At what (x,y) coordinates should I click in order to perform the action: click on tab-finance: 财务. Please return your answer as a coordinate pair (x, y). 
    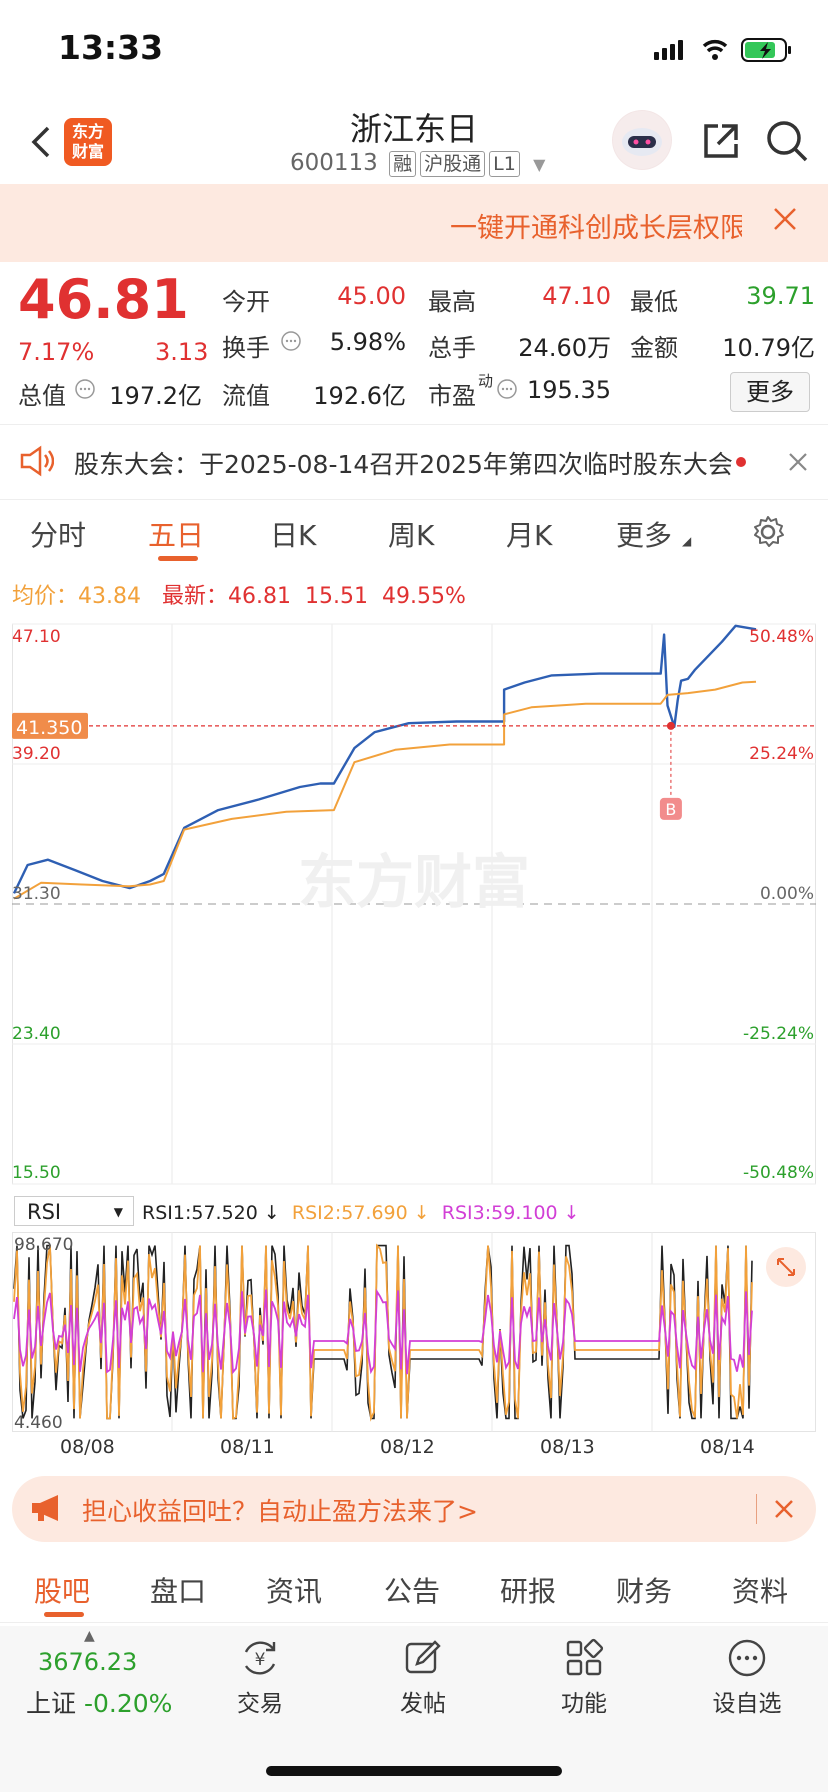
    Looking at the image, I should click on (644, 1590).